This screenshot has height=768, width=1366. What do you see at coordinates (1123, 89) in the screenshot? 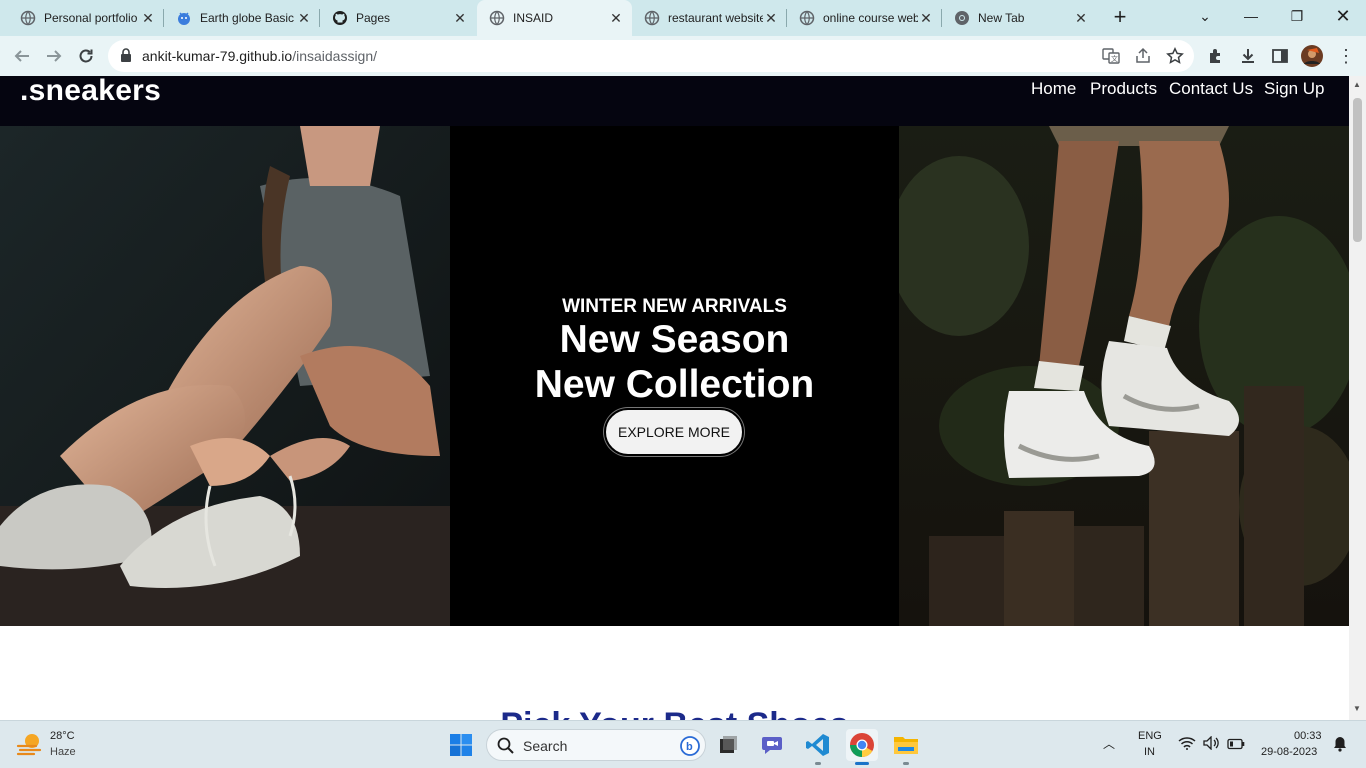
I see `nav-products: Products` at bounding box center [1123, 89].